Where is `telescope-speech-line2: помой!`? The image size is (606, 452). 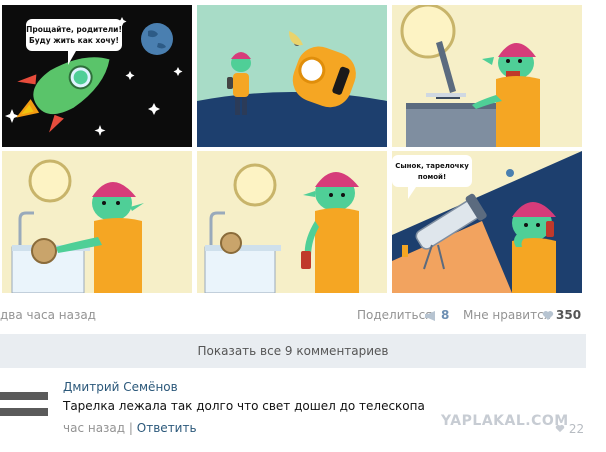 telescope-speech-line2: помой! is located at coordinates (432, 177).